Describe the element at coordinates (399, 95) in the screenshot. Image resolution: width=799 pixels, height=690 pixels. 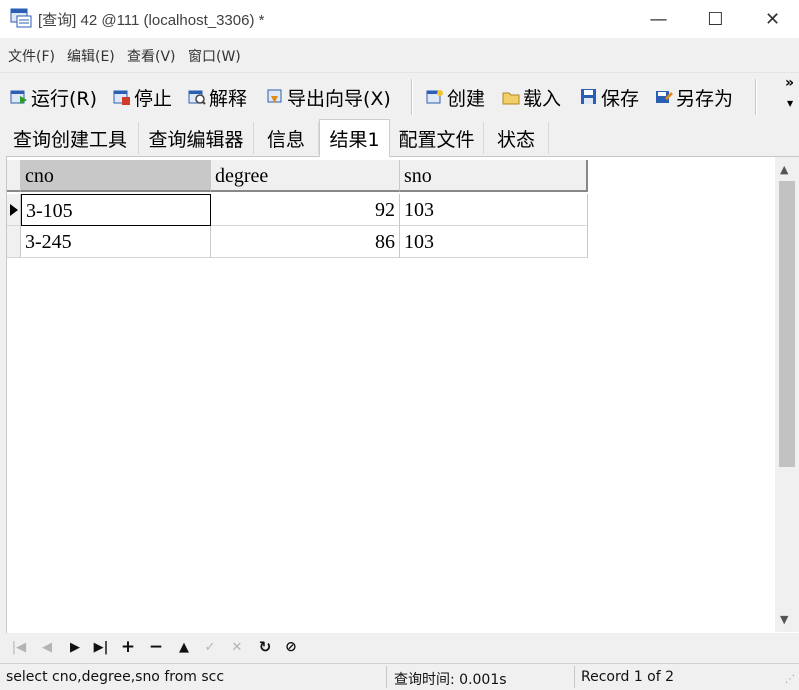
I see `toolbar: 运行(R) 停止 解释 导出向导(X) 创建 载入 保存 另存为 » ▼` at that location.